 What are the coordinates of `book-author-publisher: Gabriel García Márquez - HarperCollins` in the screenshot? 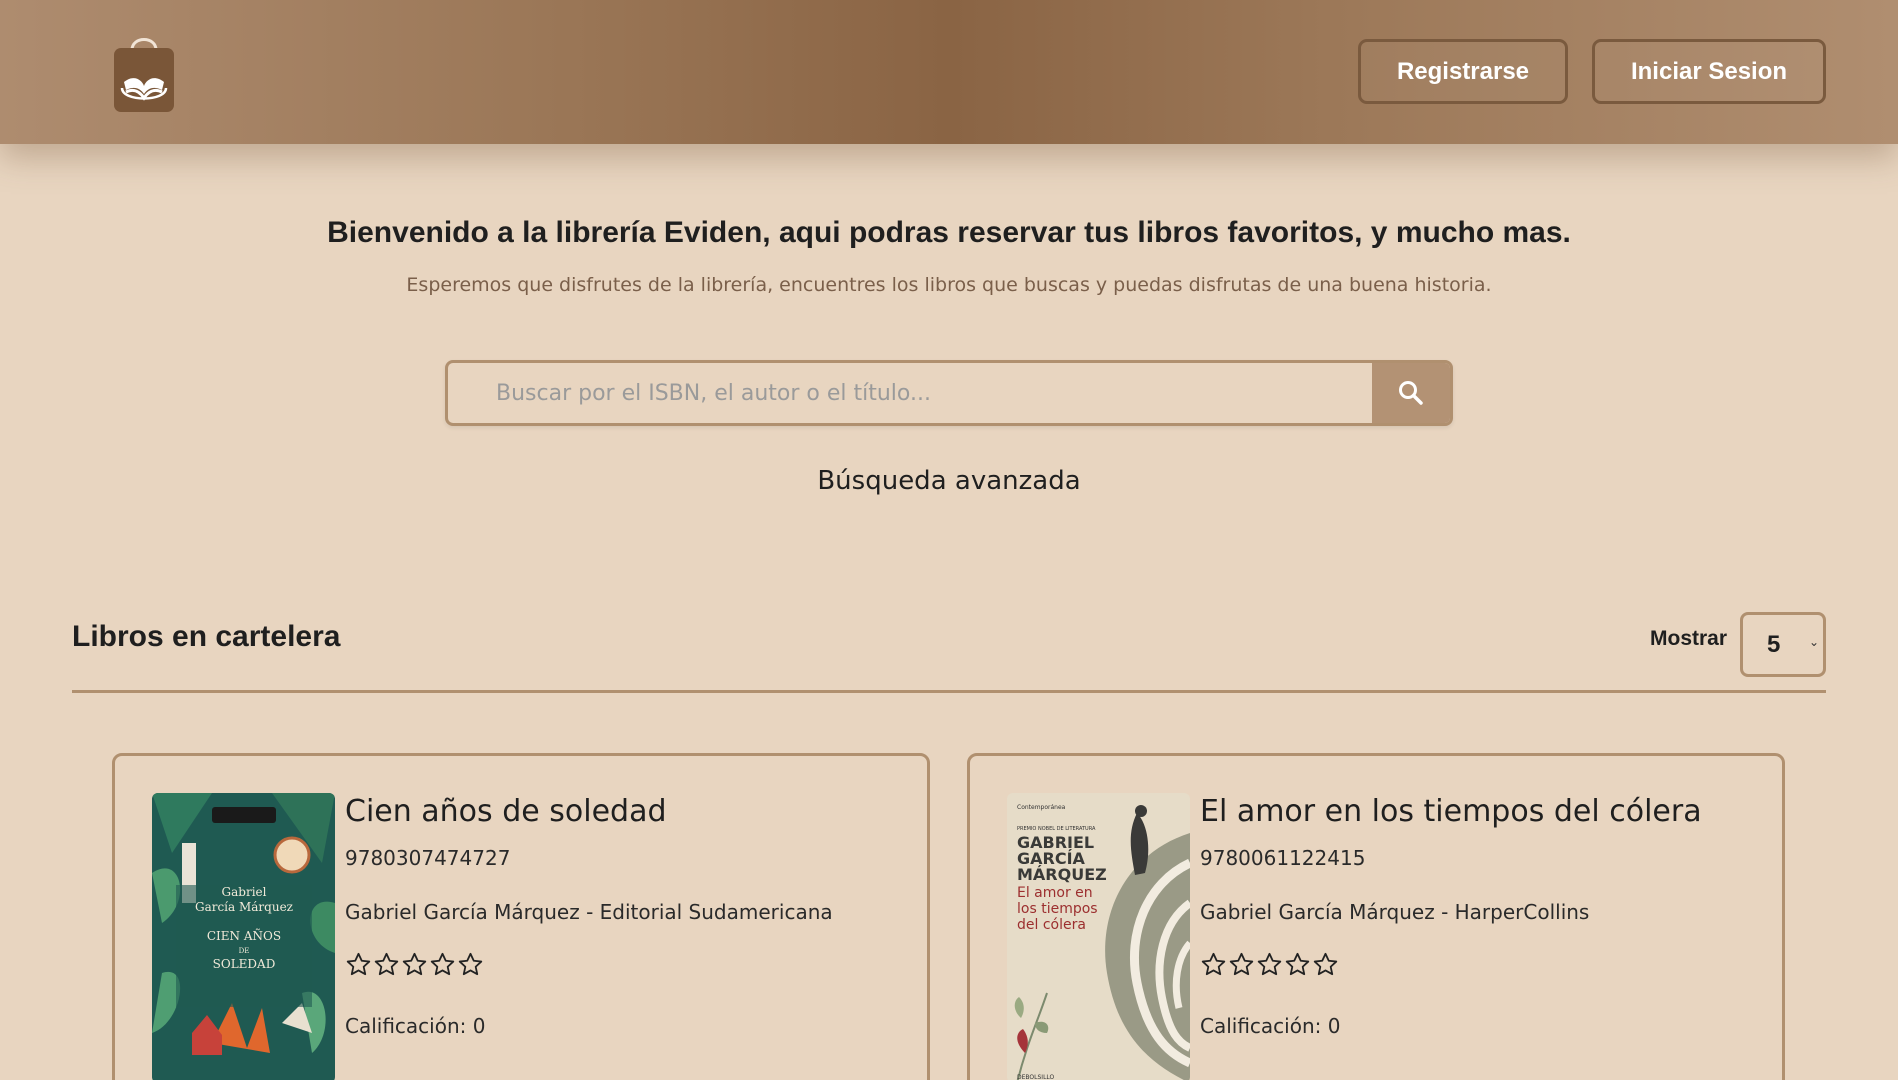 It's located at (1395, 912).